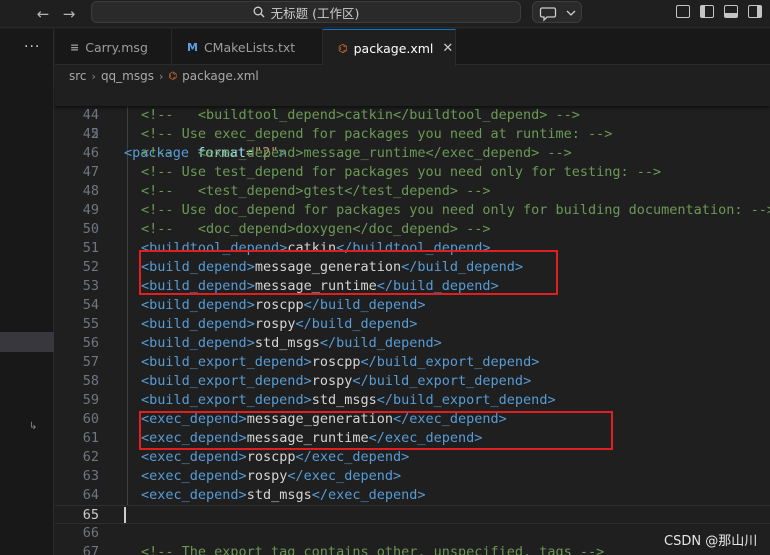  Describe the element at coordinates (90, 549) in the screenshot. I see `line-number: 67` at that location.